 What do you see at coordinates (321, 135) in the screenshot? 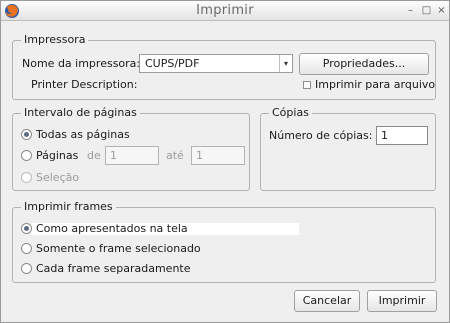
I see `copies-count-label: Número de cópias:` at bounding box center [321, 135].